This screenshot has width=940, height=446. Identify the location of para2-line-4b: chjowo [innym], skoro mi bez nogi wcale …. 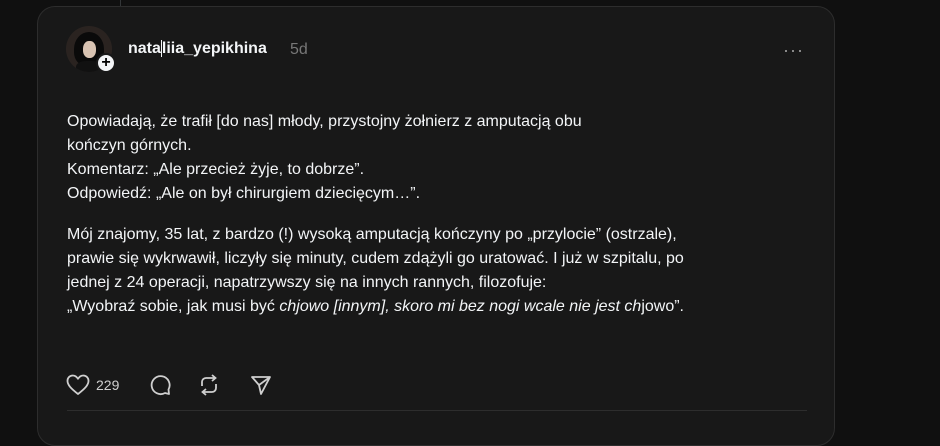
(460, 306).